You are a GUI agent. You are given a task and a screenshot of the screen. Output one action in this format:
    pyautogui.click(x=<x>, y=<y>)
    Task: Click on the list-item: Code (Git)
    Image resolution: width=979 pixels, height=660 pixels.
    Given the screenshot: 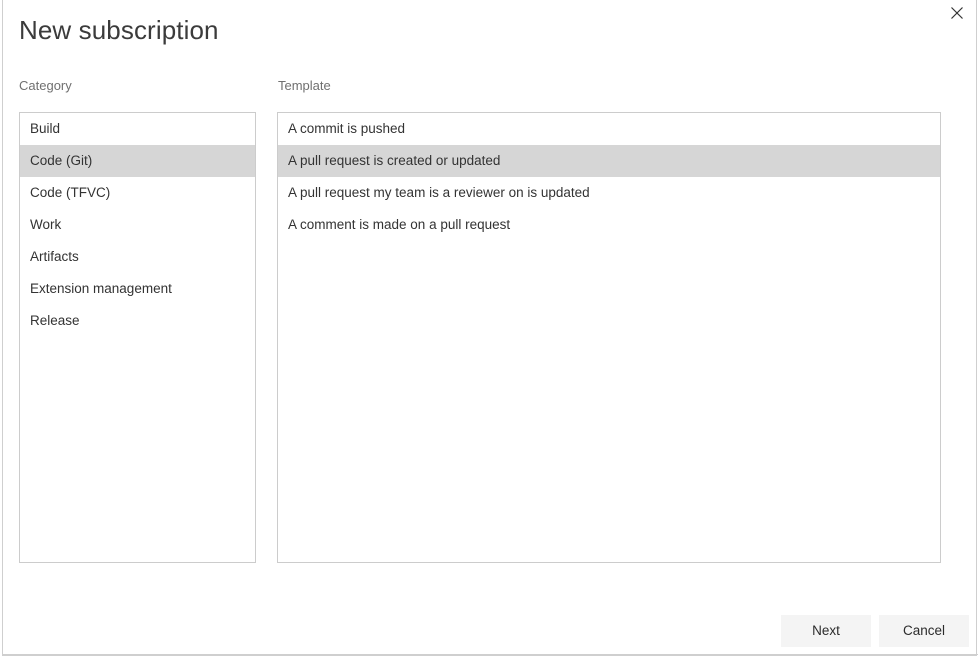 What is the action you would take?
    pyautogui.click(x=137, y=161)
    